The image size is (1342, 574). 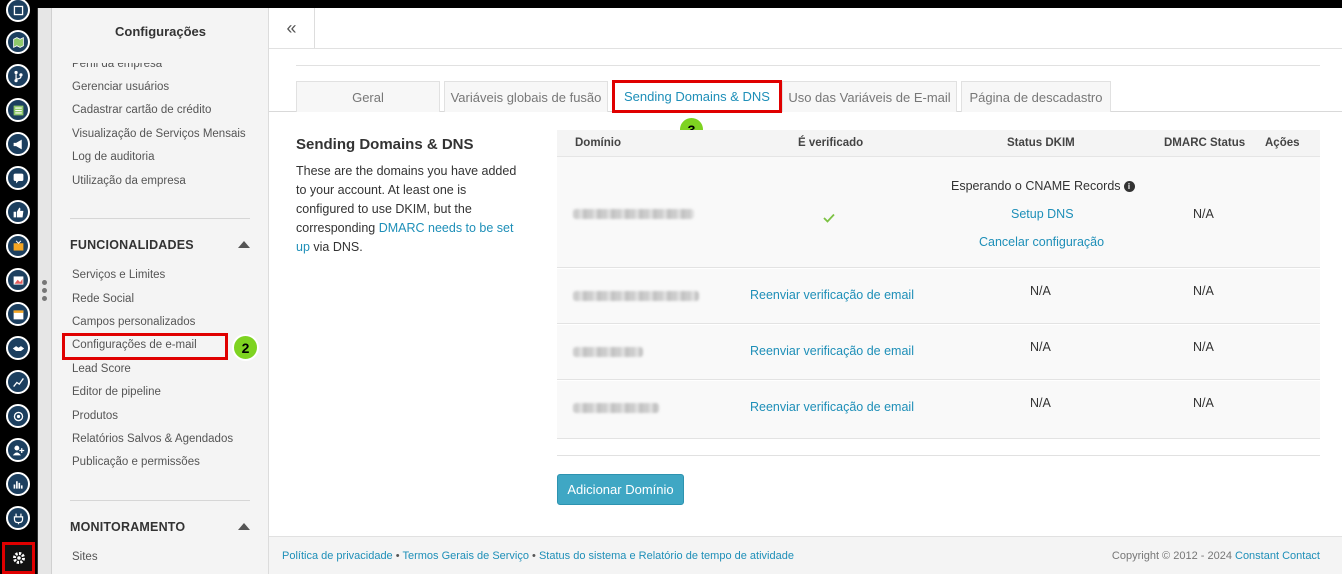 I want to click on image-icon, so click(x=18, y=280).